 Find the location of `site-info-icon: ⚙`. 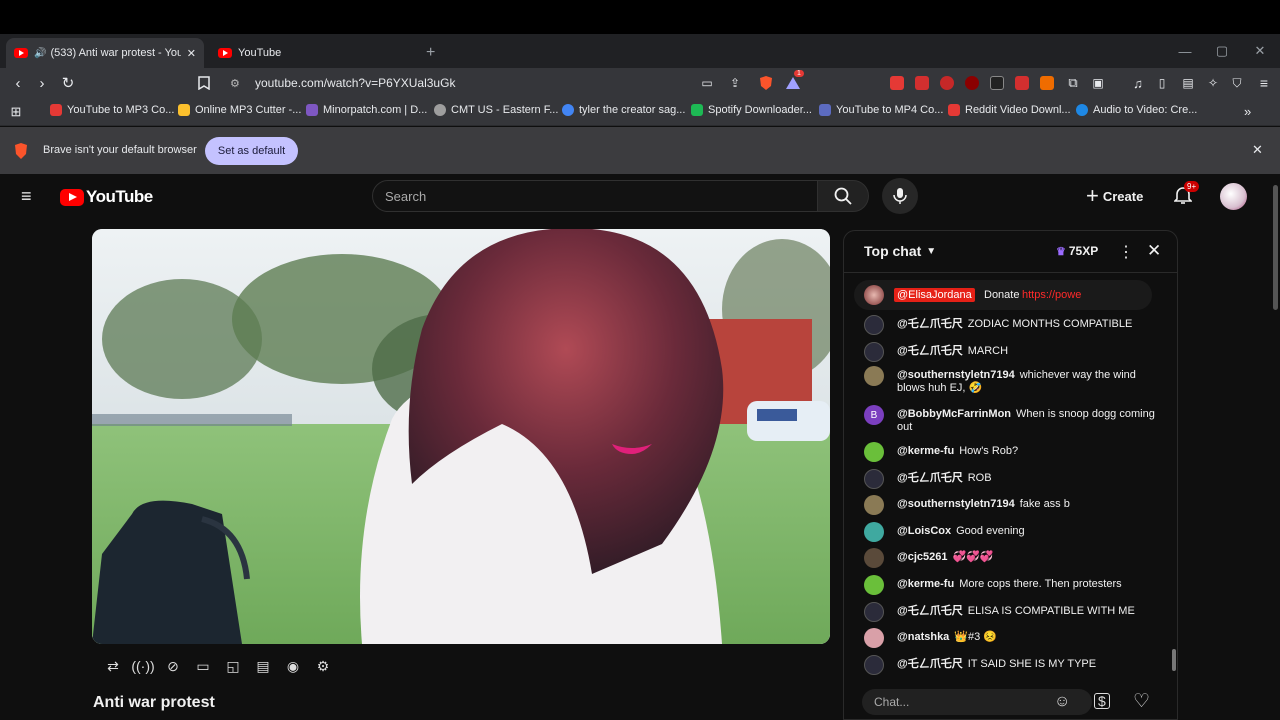

site-info-icon: ⚙ is located at coordinates (235, 83).